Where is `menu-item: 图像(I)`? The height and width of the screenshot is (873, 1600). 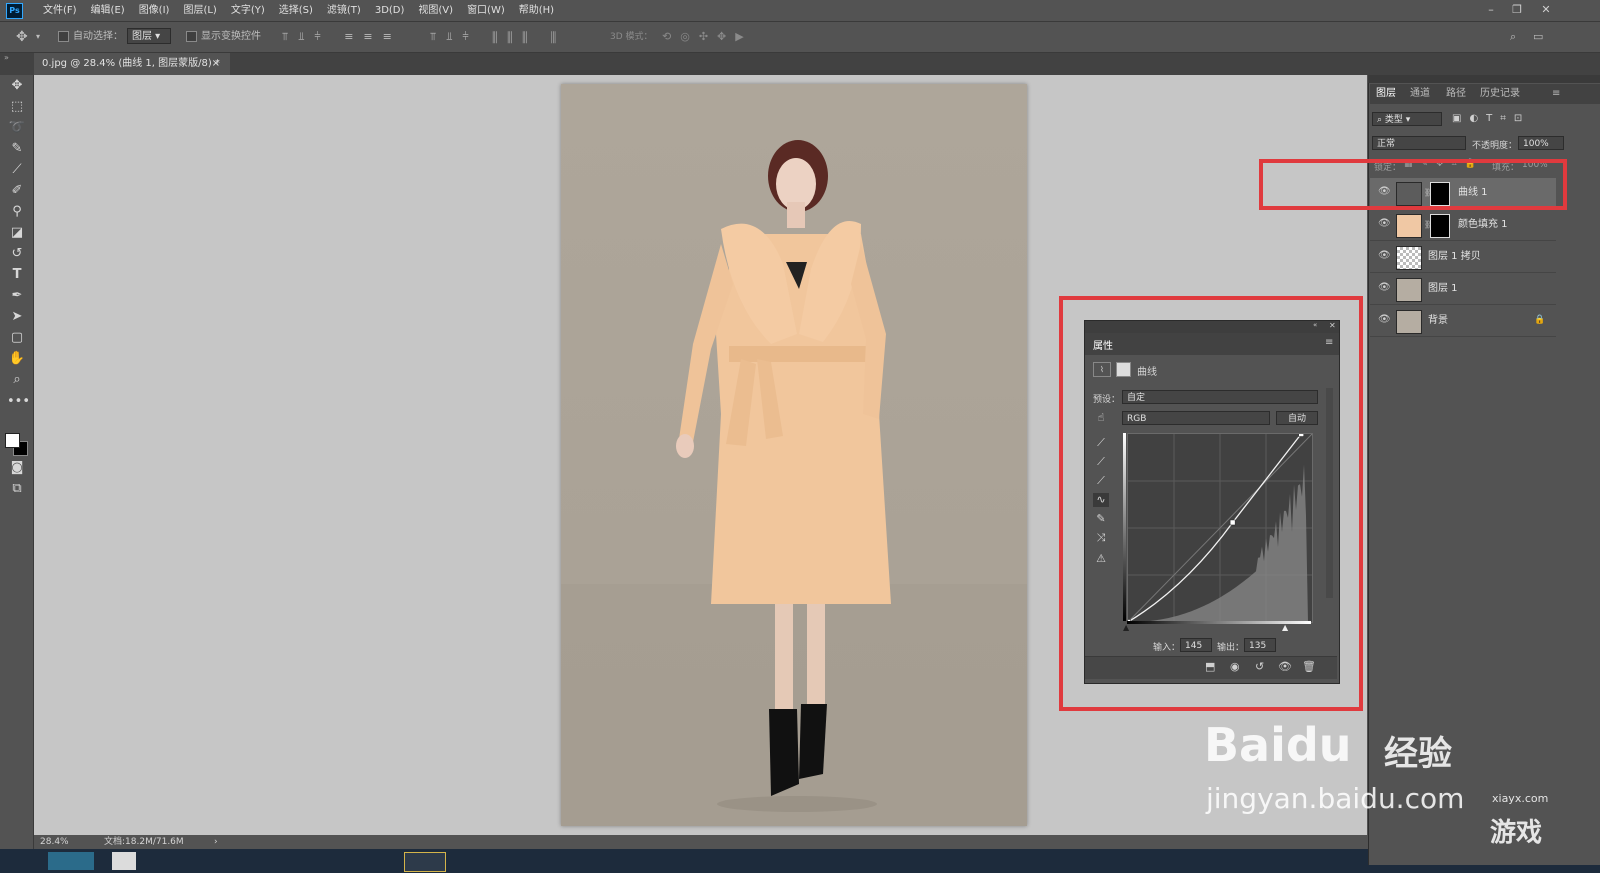
menu-item: 图像(I) is located at coordinates (154, 10).